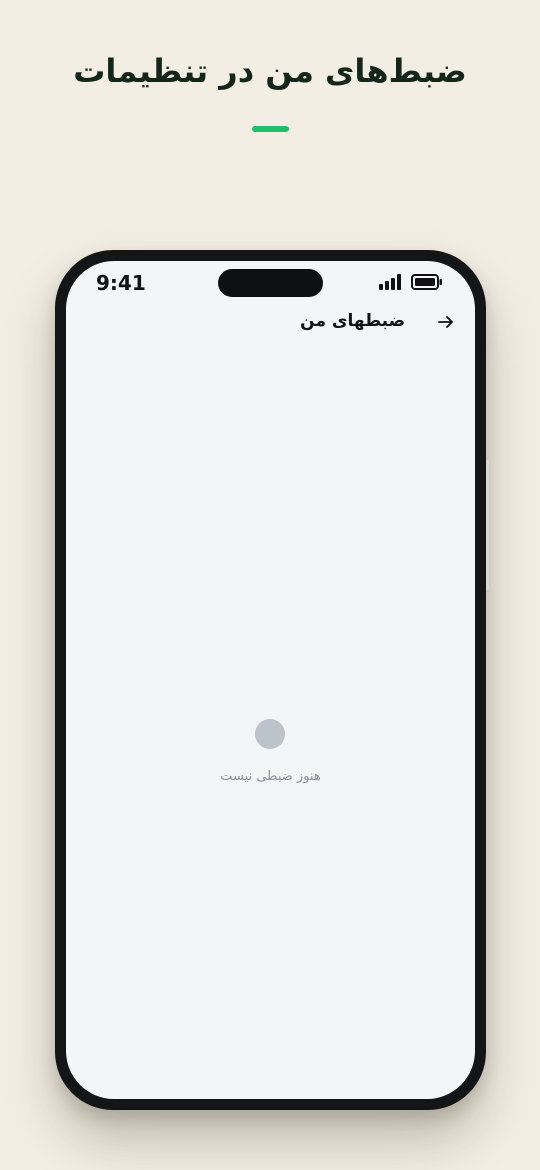 The image size is (540, 1170). I want to click on status-icons, so click(411, 284).